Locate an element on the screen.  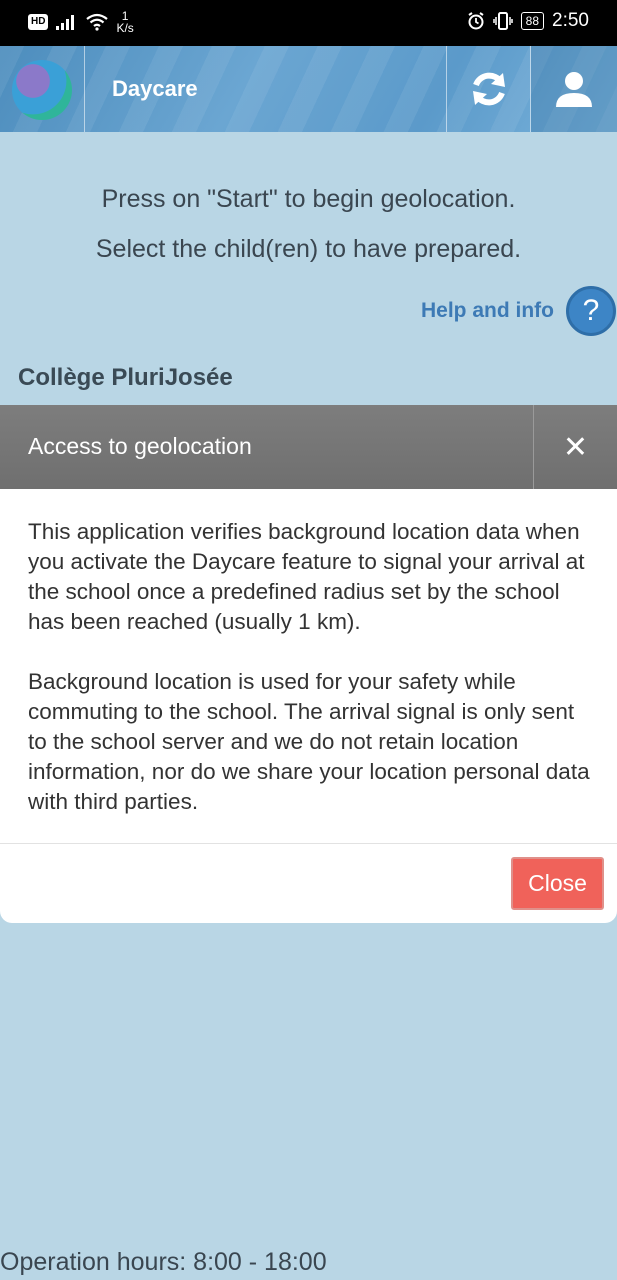
logo-icon is located at coordinates (42, 90).